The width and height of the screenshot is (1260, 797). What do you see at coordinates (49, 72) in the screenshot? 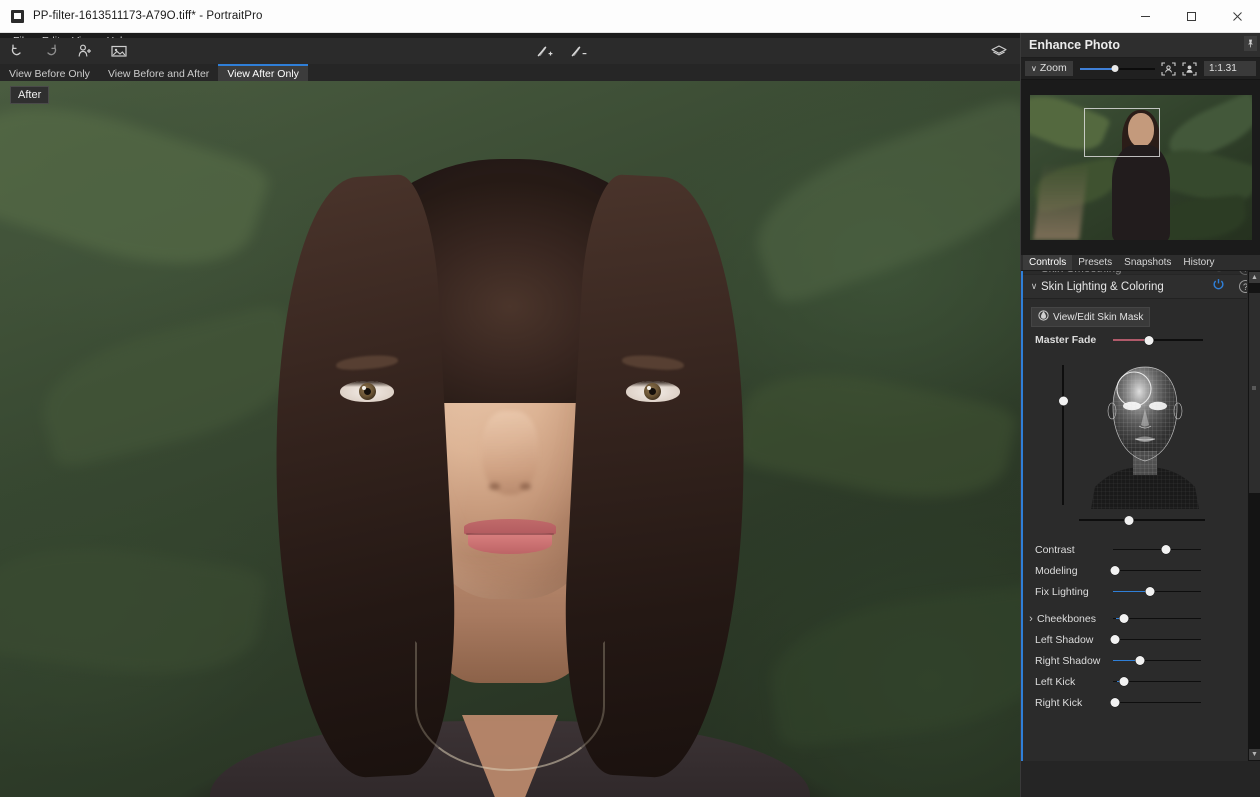
I see `tab-view-before-only: View Before Only` at bounding box center [49, 72].